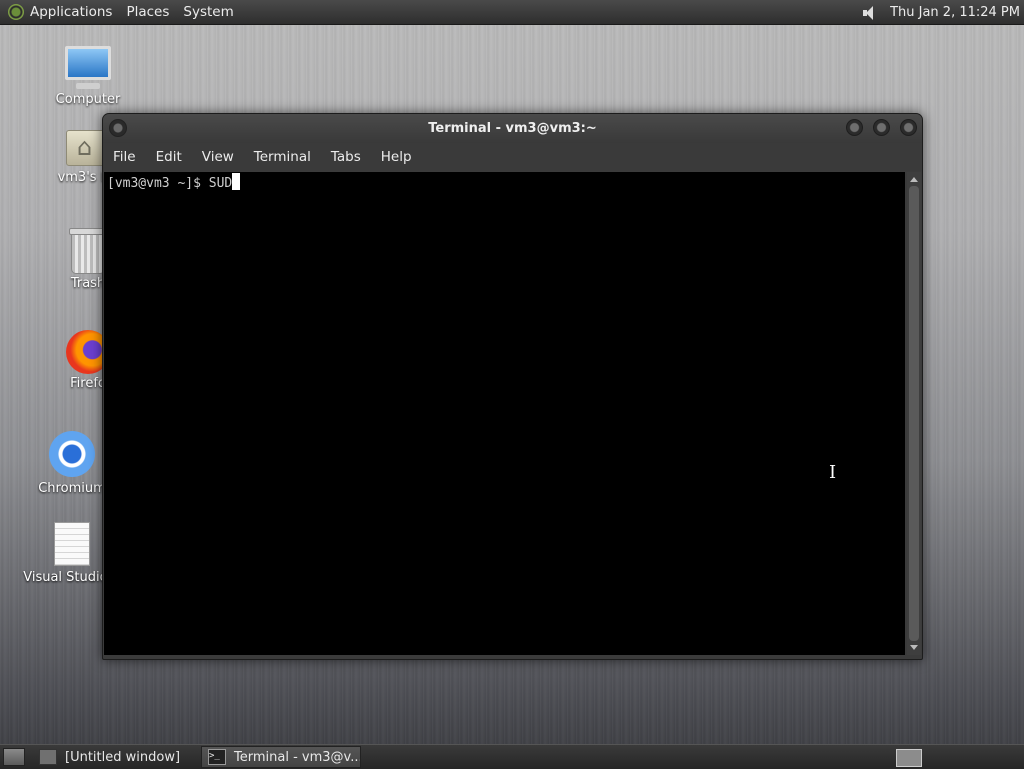 The height and width of the screenshot is (769, 1024). What do you see at coordinates (16, 12) in the screenshot?
I see `distro-logo-icon` at bounding box center [16, 12].